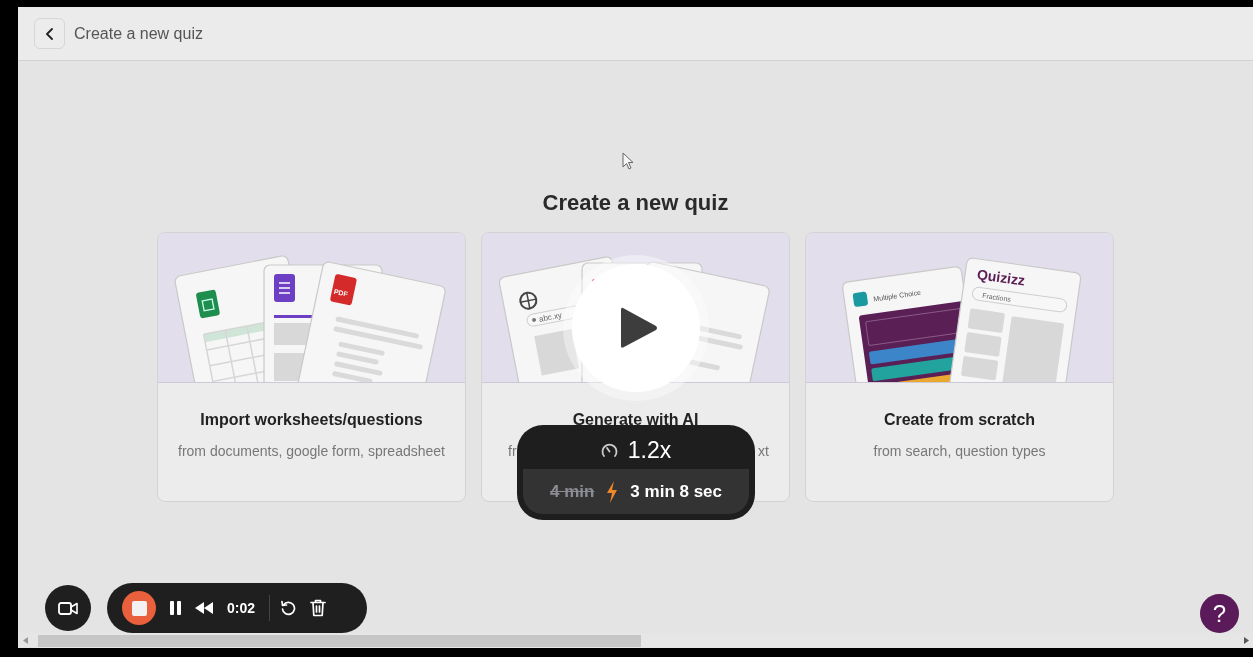 The image size is (1253, 657). I want to click on speedometer-icon, so click(609, 450).